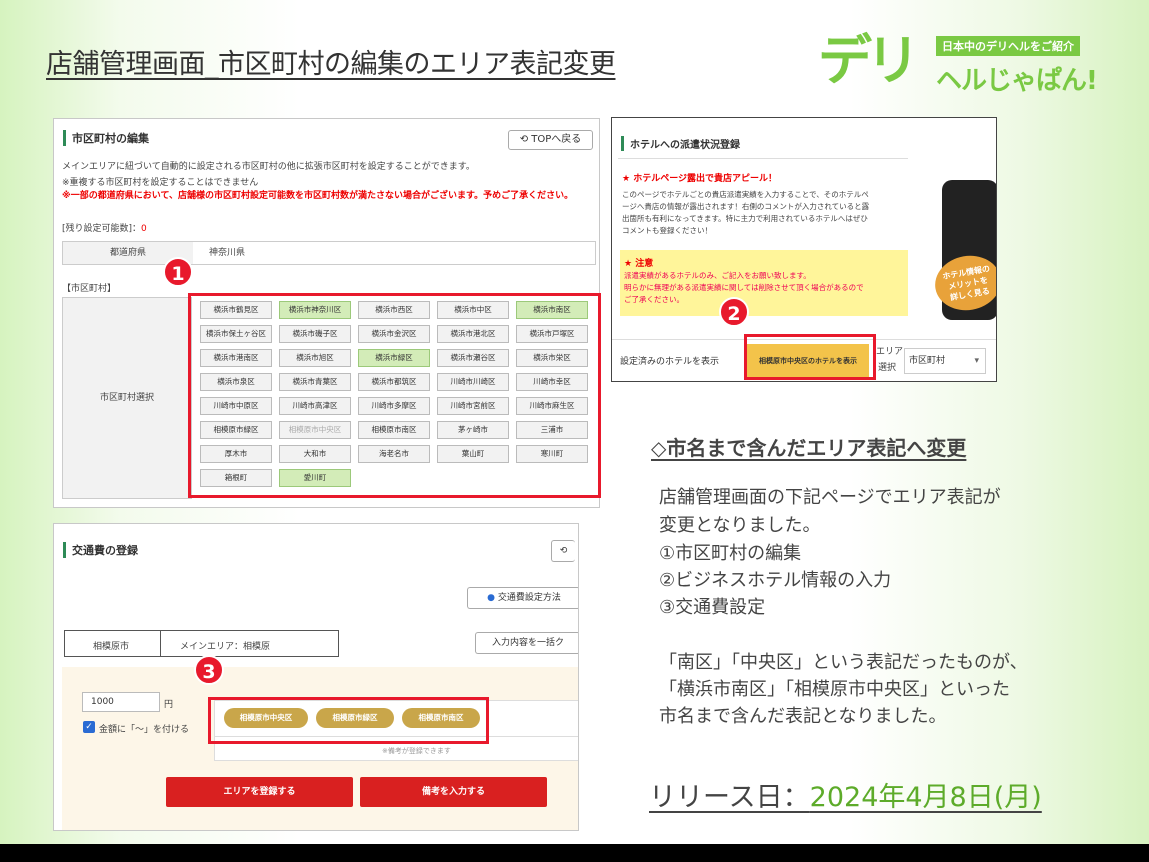 The image size is (1149, 862). I want to click on release-date: リリース日：2024年4月8日(月), so click(845, 794).